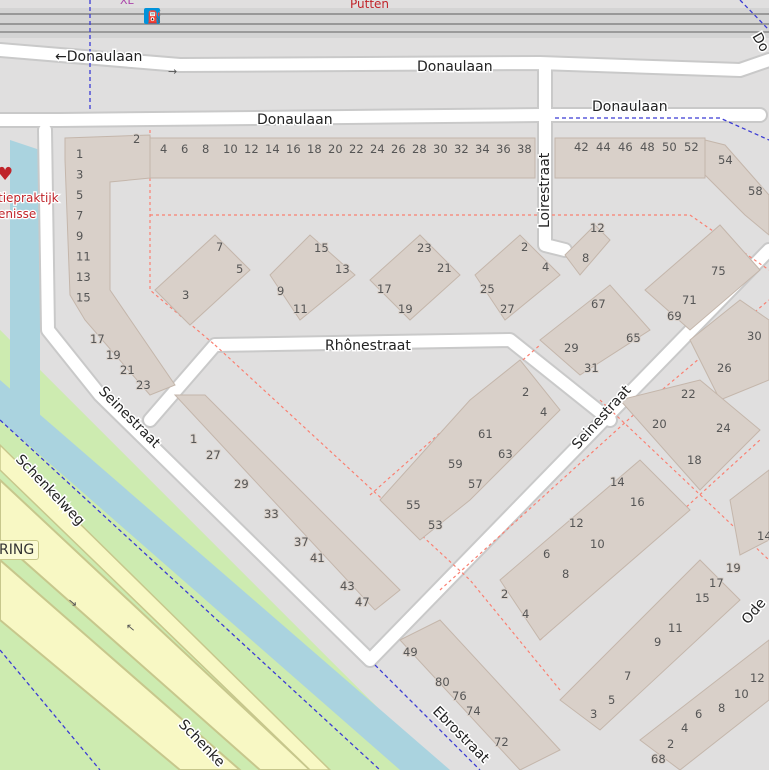 The height and width of the screenshot is (770, 769). I want to click on house-number: 42, so click(581, 147).